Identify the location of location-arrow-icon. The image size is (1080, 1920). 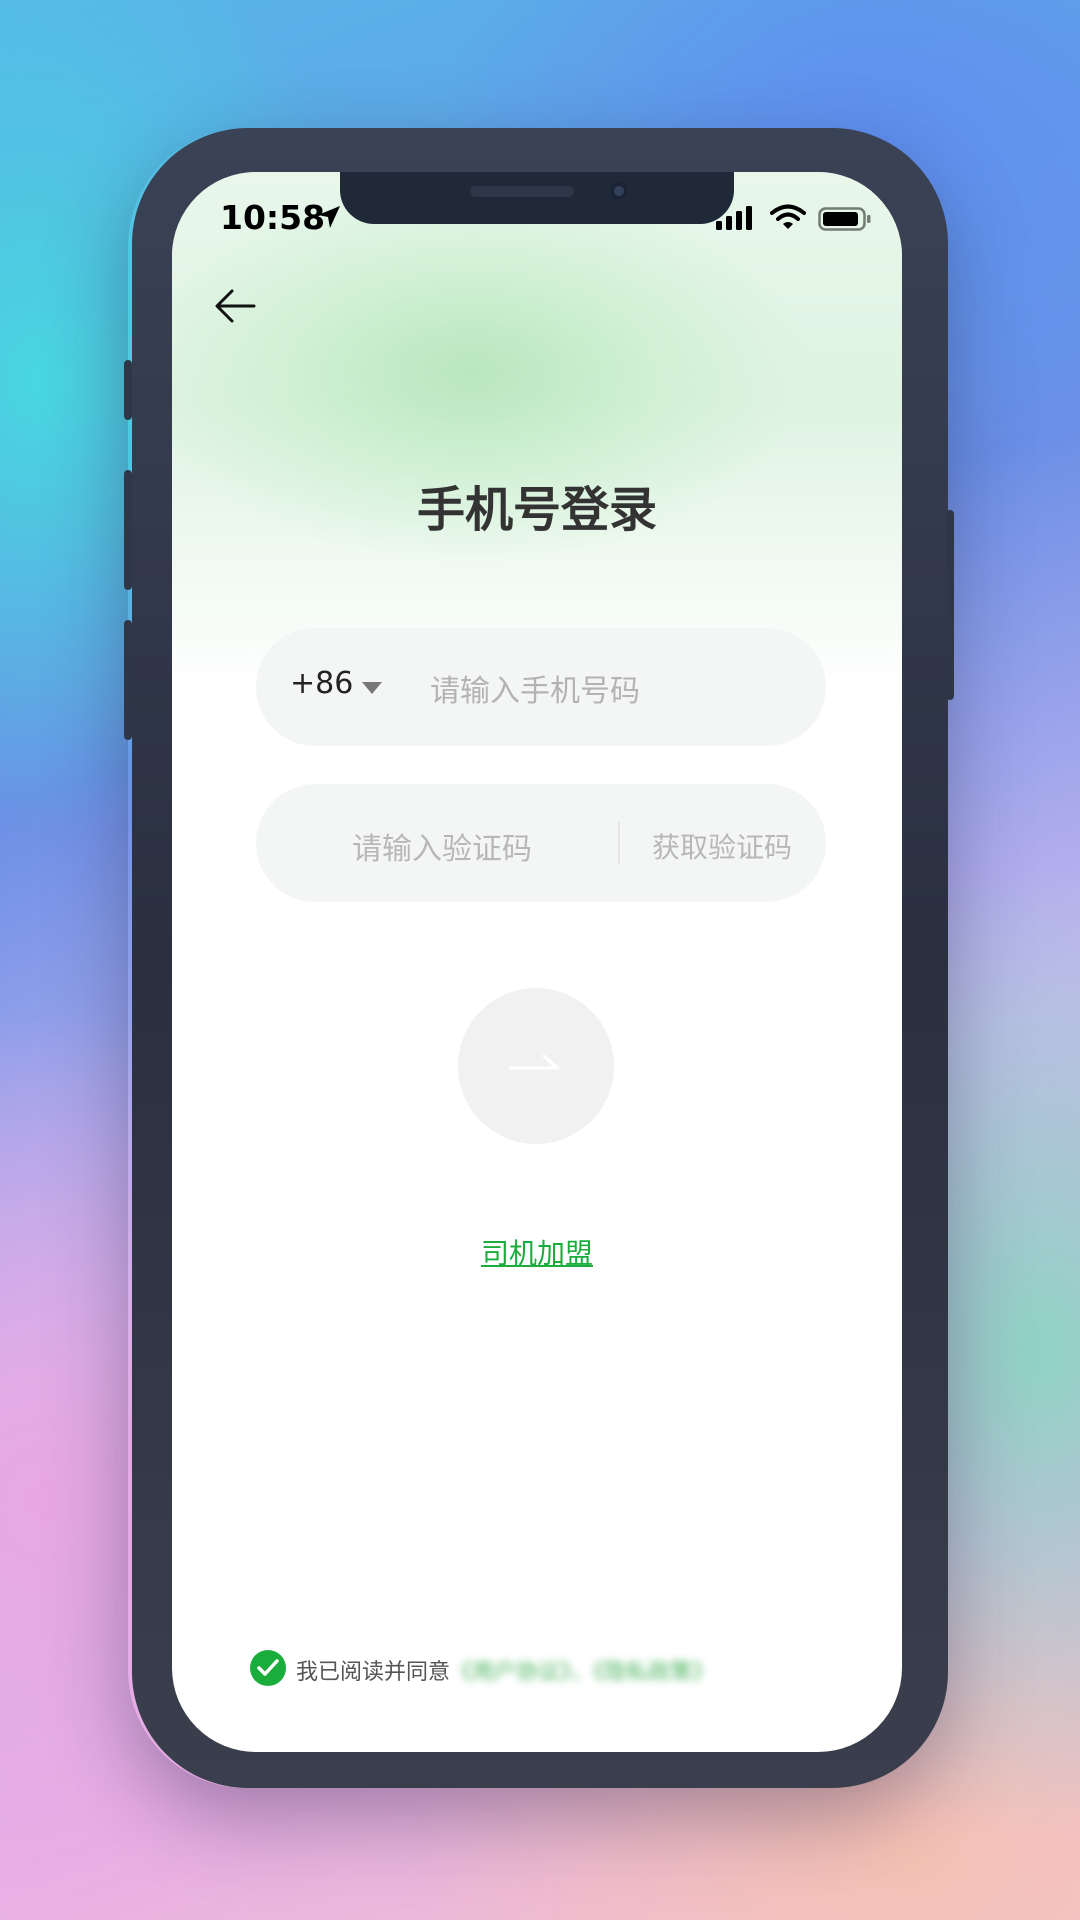
(329, 217).